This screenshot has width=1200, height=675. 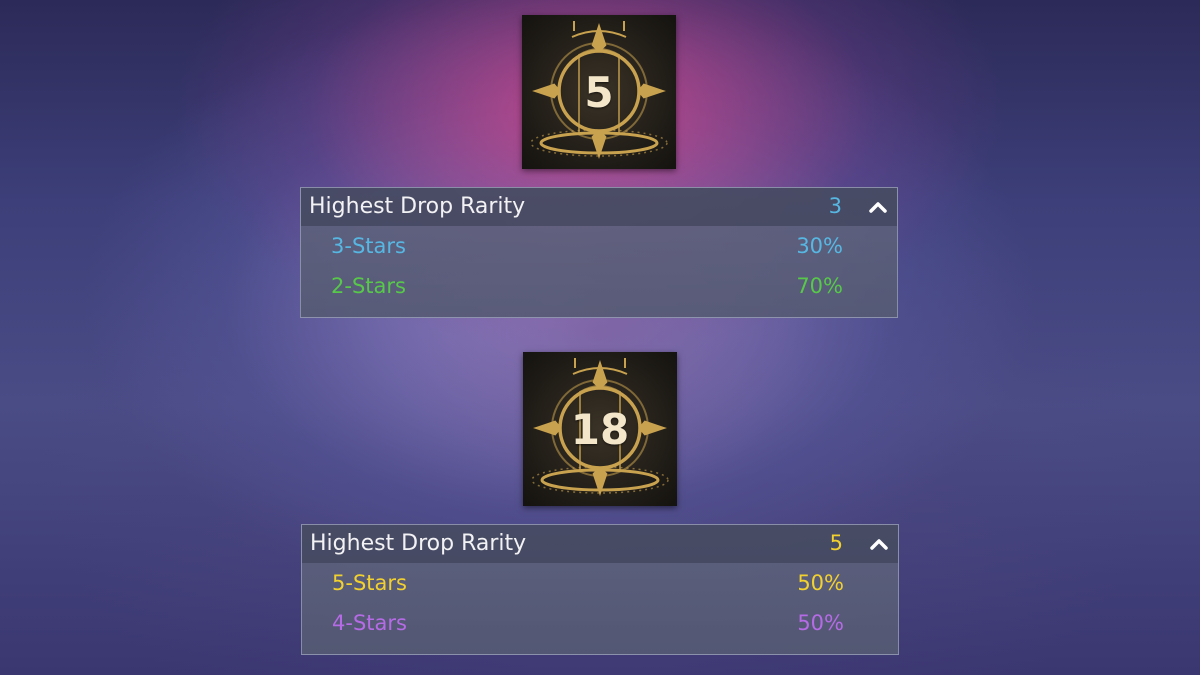 I want to click on rarity-label: 4-Stars, so click(x=369, y=623).